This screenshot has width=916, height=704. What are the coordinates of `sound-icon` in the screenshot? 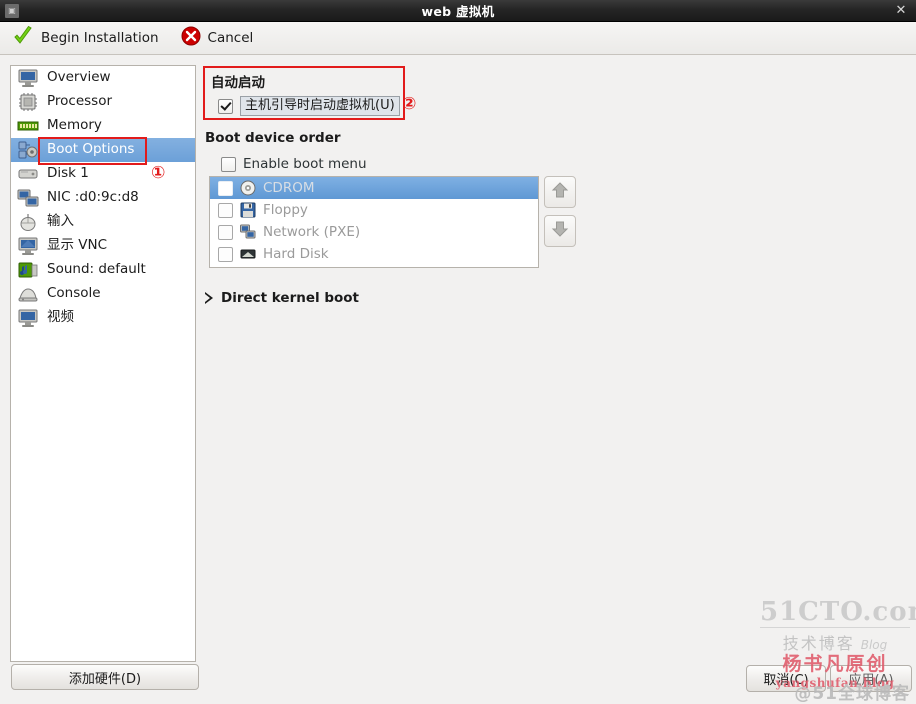 It's located at (28, 270).